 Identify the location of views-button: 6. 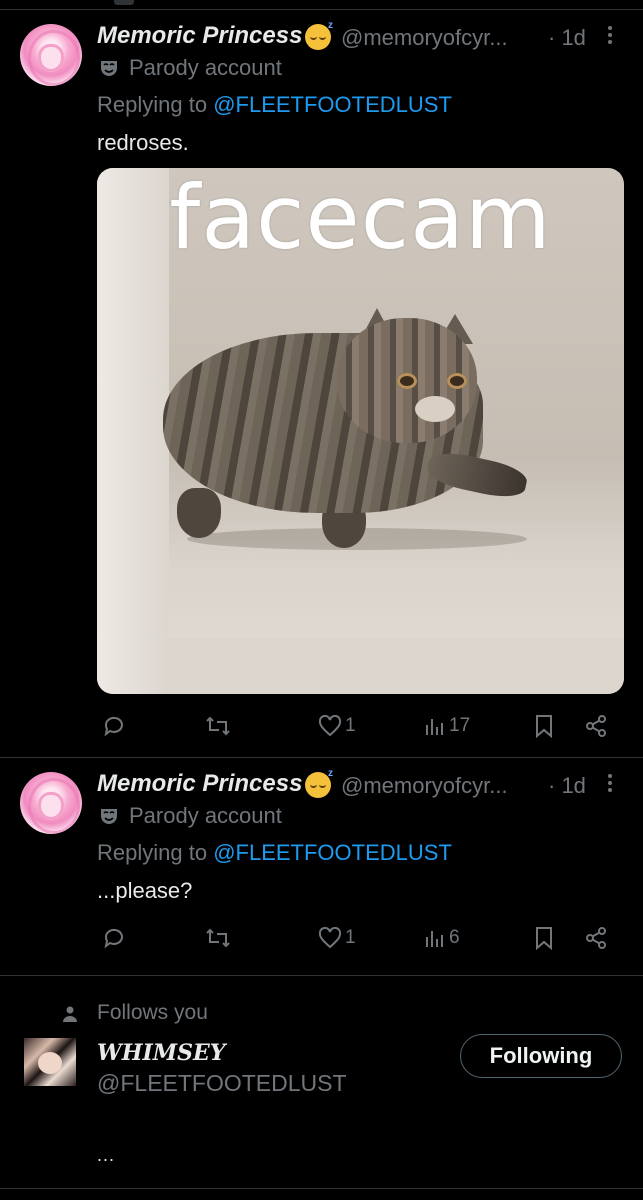
(442, 938).